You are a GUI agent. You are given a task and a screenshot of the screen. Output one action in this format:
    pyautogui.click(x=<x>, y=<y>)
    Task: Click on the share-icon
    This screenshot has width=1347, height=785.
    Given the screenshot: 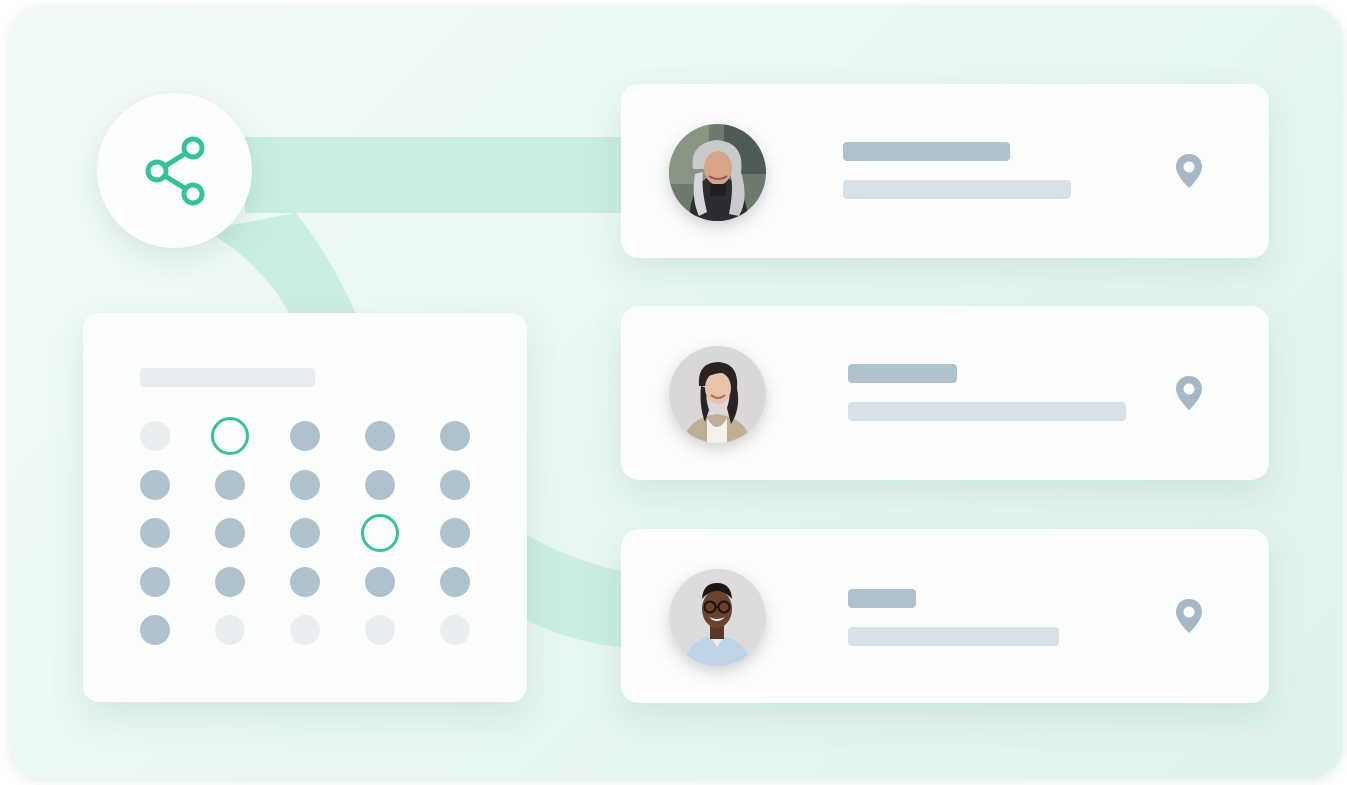 What is the action you would take?
    pyautogui.click(x=174, y=170)
    